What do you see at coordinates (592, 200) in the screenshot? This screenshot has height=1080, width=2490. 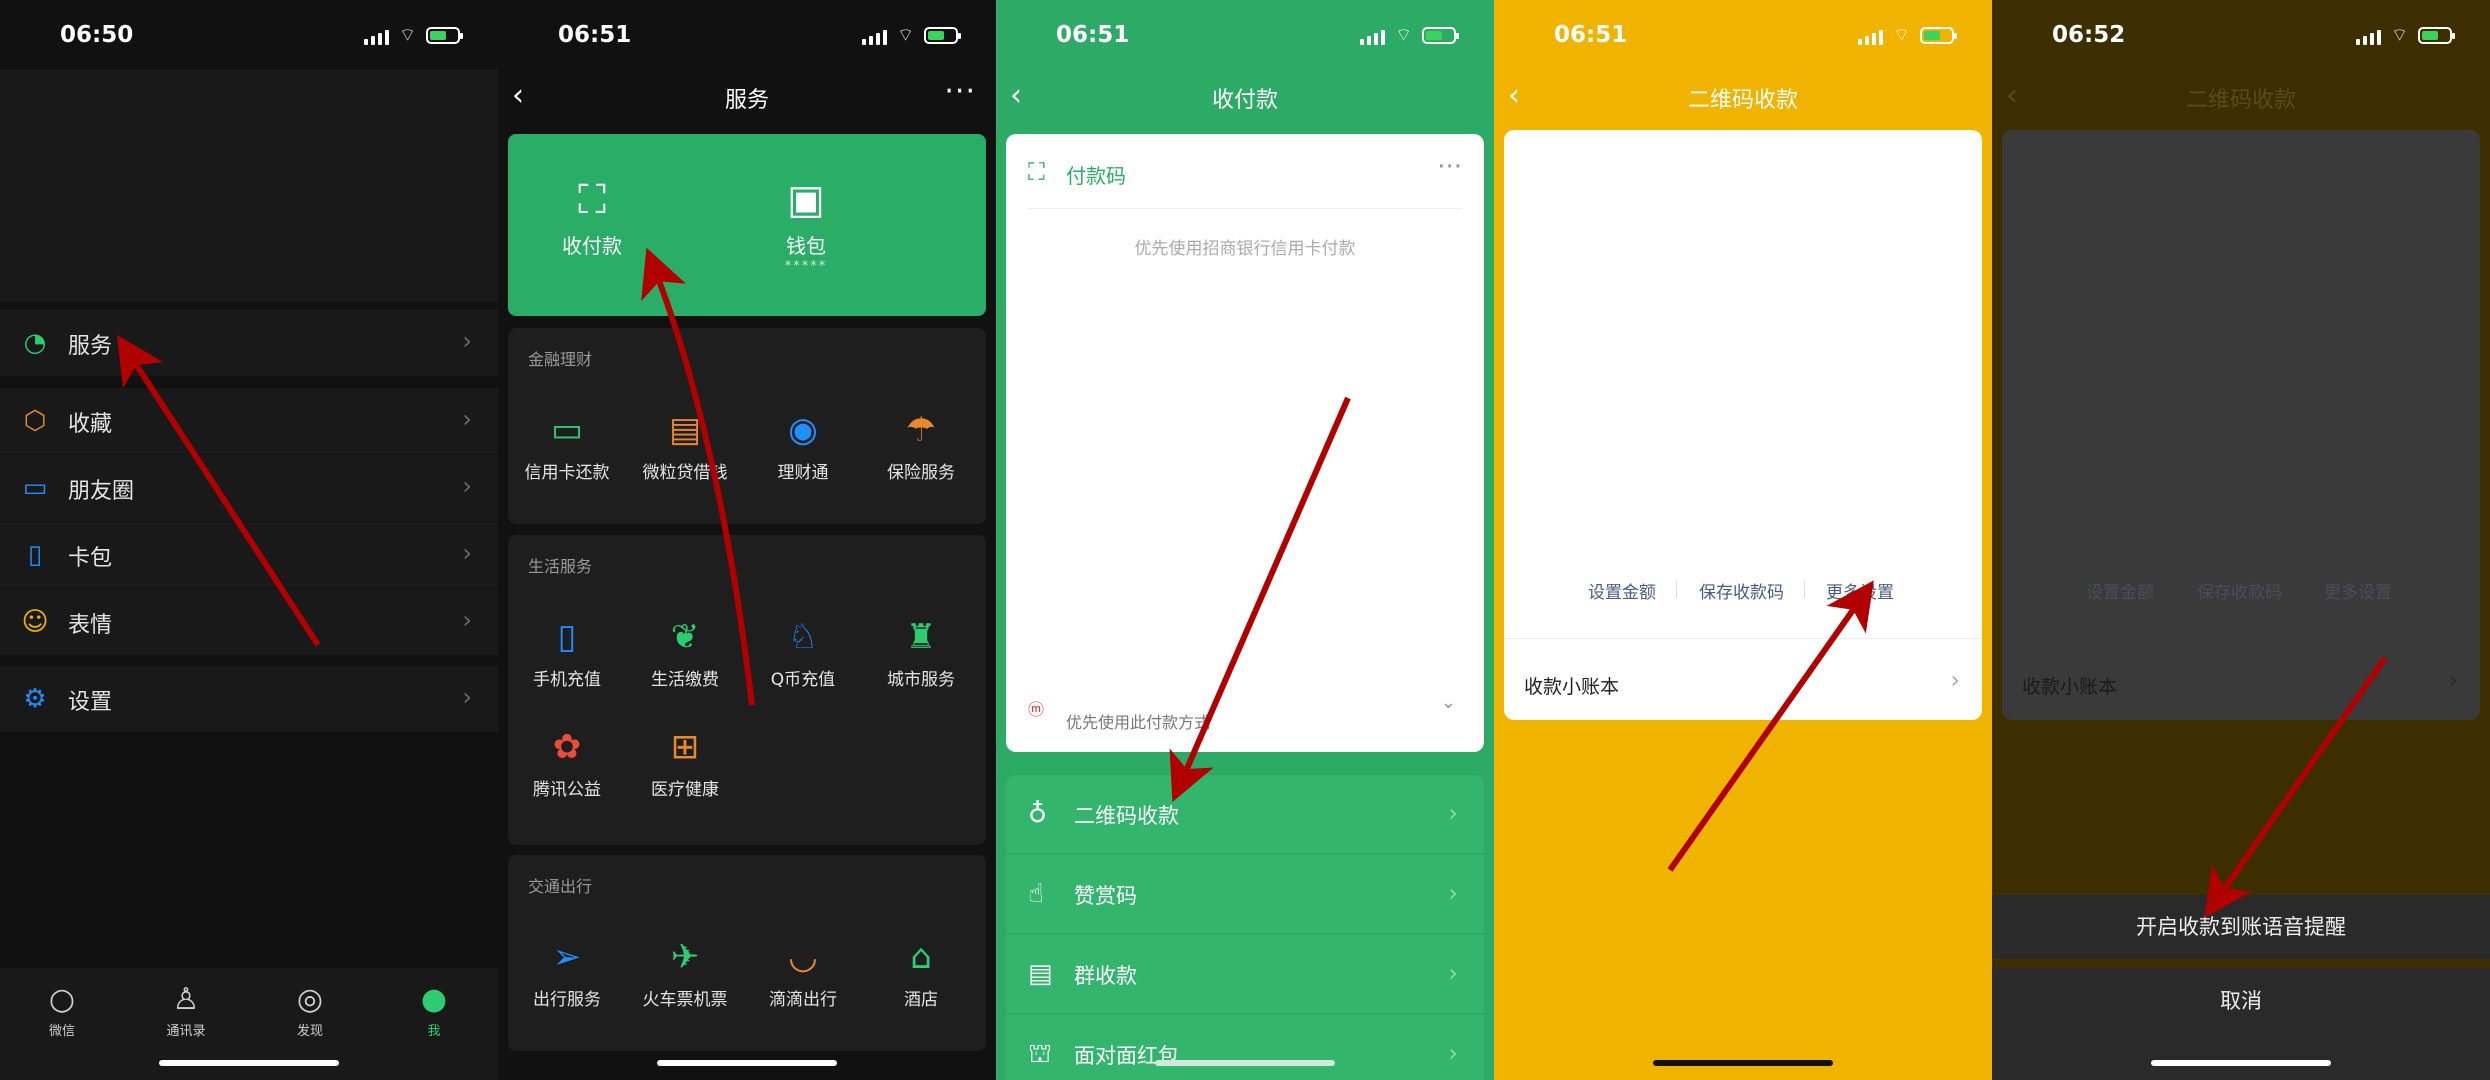 I see `scan-check-icon: ⛶` at bounding box center [592, 200].